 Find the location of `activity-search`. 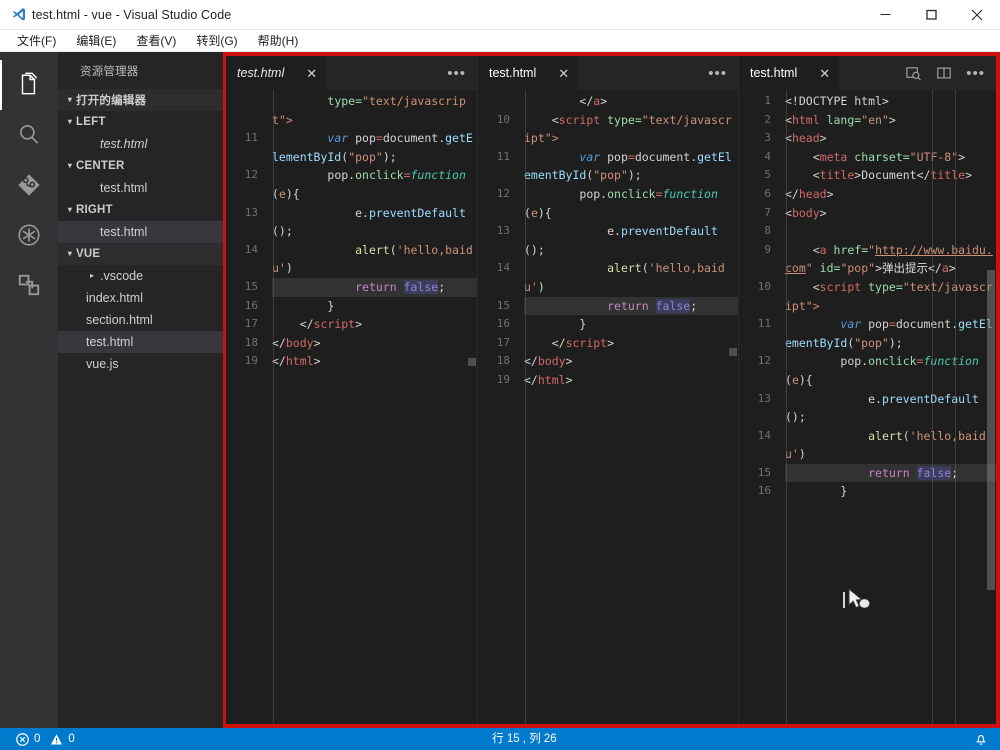

activity-search is located at coordinates (29, 135).